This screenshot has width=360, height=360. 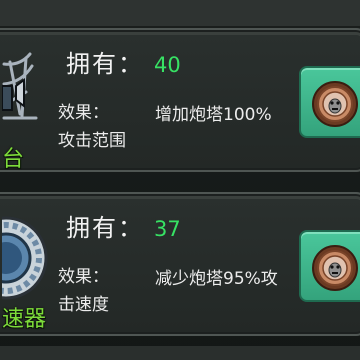 What do you see at coordinates (24, 319) in the screenshot?
I see `item-name: 速器` at bounding box center [24, 319].